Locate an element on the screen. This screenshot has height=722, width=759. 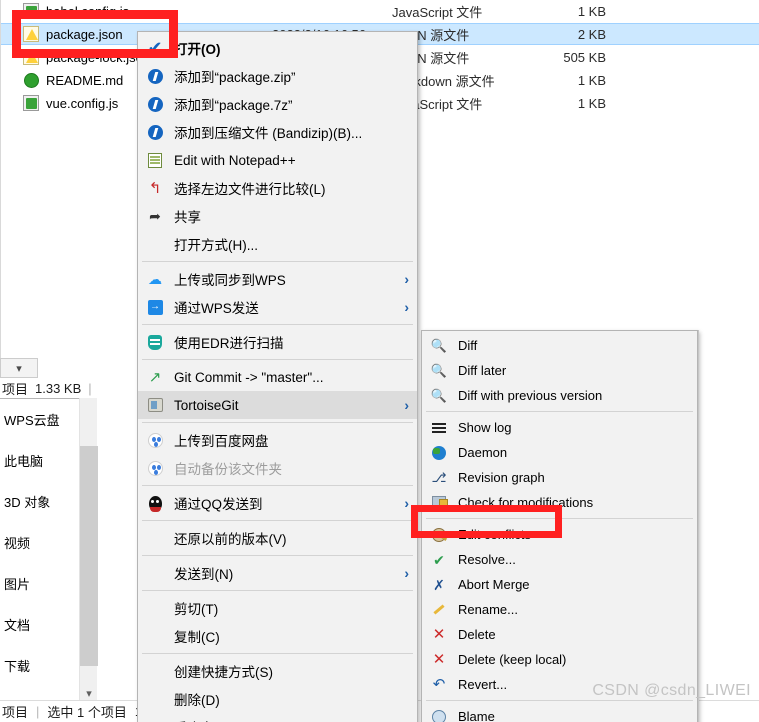
menu-item: 🔍 Diff with previous version is located at coordinates (559, 395).